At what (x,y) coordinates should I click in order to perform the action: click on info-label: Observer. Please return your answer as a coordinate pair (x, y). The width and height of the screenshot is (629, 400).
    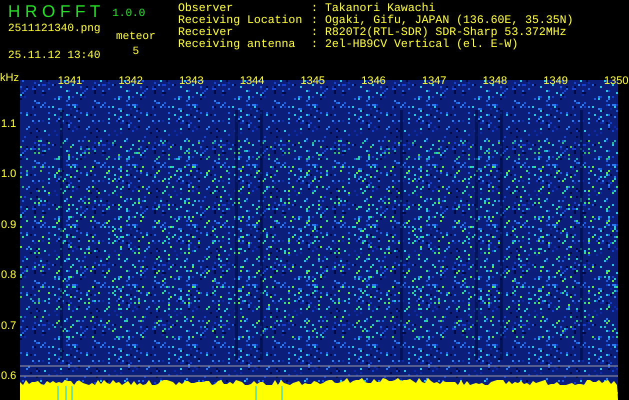
    Looking at the image, I should click on (206, 9).